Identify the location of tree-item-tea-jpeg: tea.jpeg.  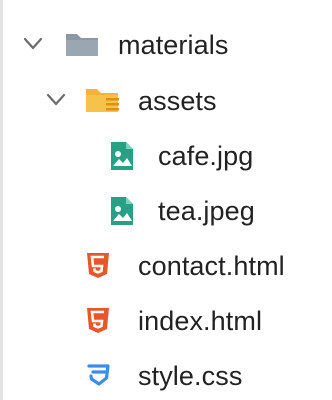
(166, 211).